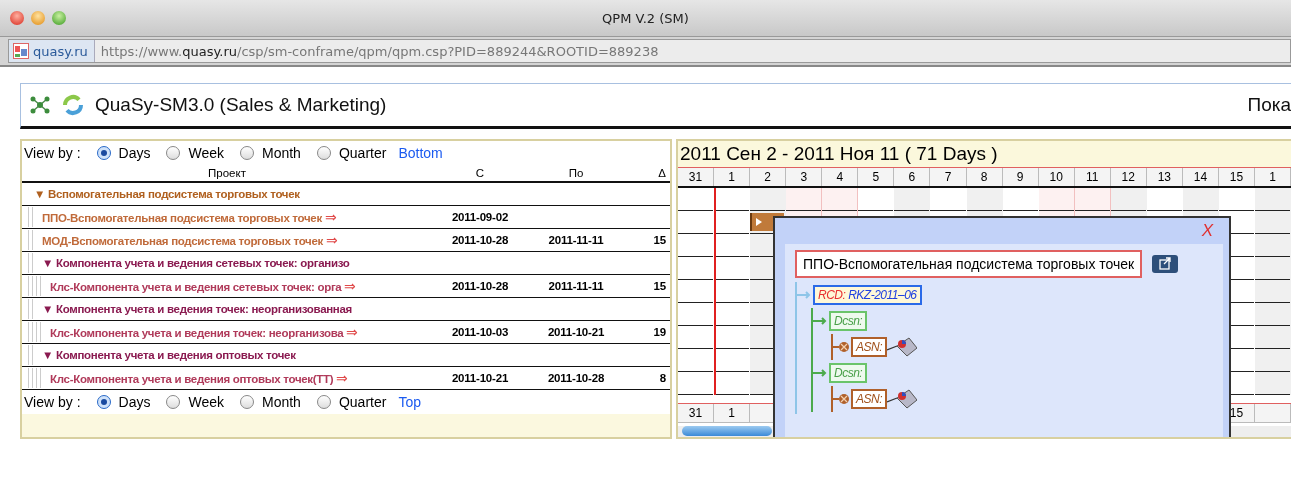  Describe the element at coordinates (379, 51) in the screenshot. I see `url-text: https://www.quasy.ru/csp/sm-conframe/qpm/qpm.csp?PID=889244&ROOTID=889238` at that location.